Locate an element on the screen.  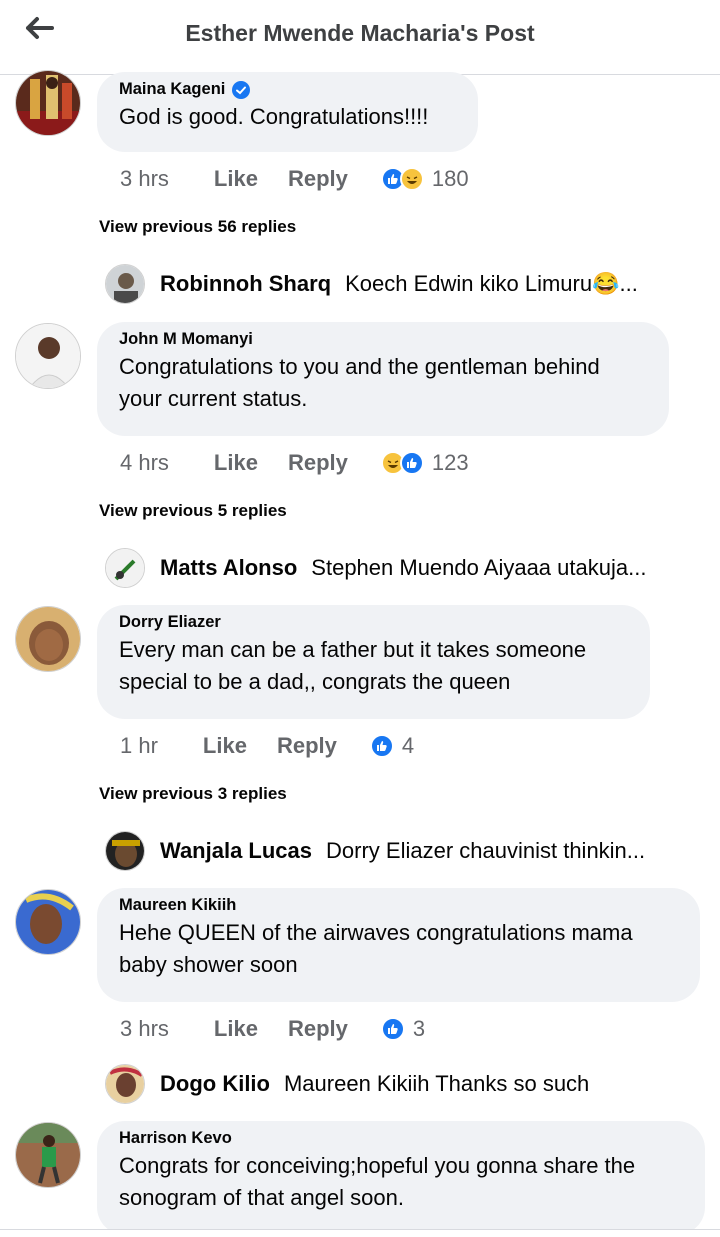
reaction-count: 180 is located at coordinates (450, 178).